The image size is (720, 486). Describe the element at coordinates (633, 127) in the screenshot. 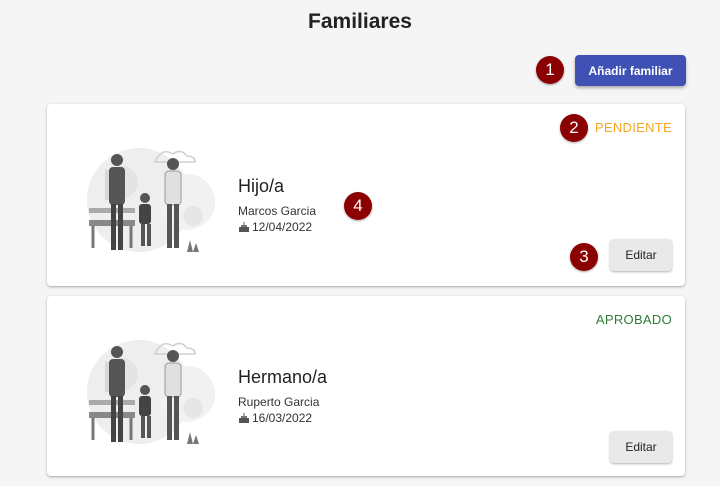

I see `status-badge: PENDIENTE` at that location.